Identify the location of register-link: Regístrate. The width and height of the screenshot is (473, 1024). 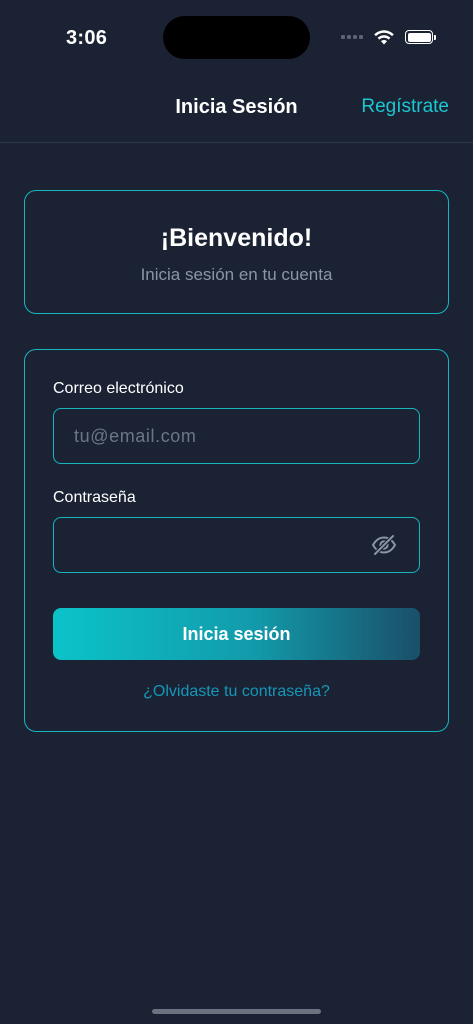
(405, 107).